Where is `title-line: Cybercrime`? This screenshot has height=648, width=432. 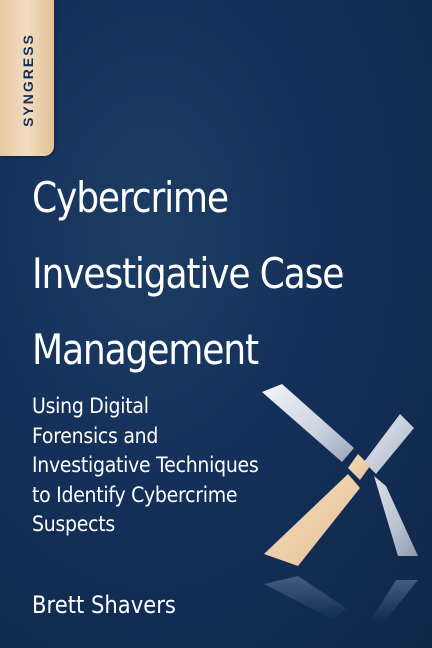
title-line: Cybercrime is located at coordinates (130, 197).